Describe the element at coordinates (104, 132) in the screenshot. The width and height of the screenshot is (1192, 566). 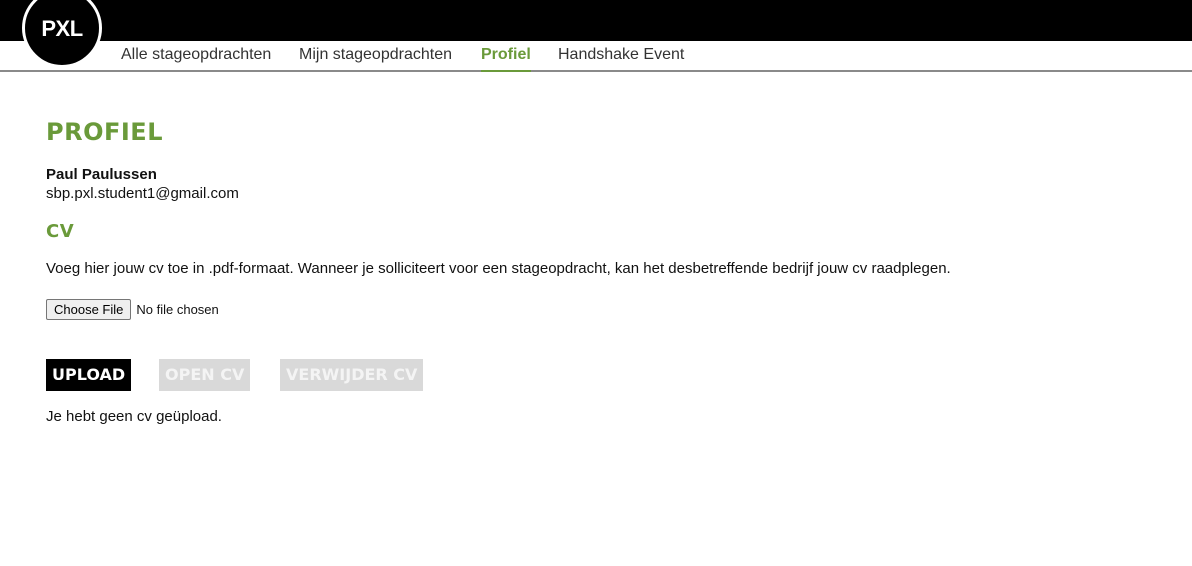
I see `page-title: PROFIEL` at that location.